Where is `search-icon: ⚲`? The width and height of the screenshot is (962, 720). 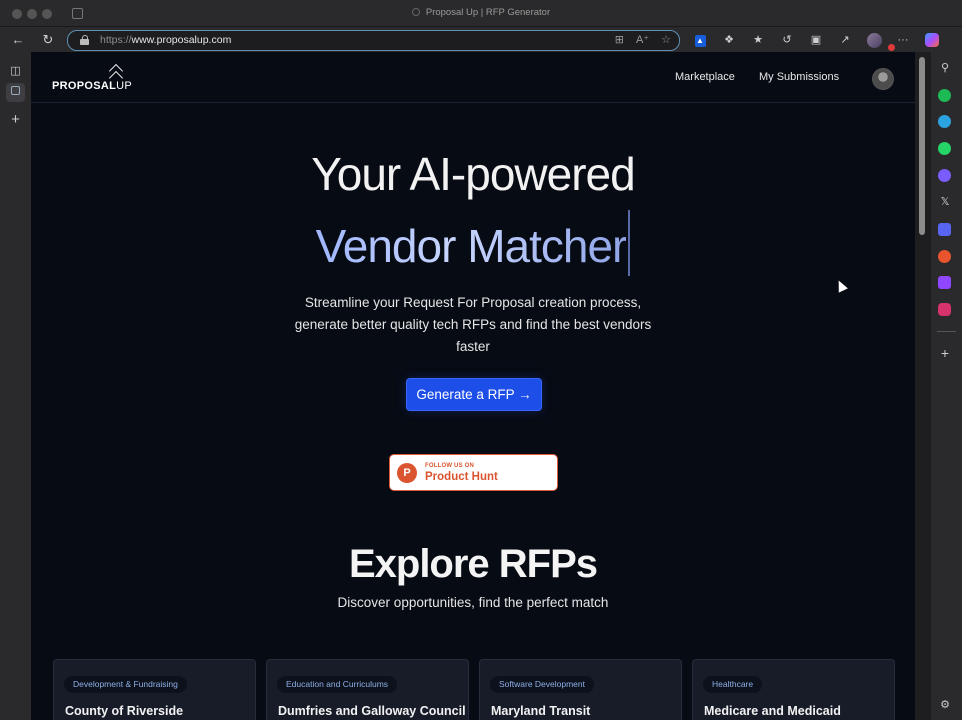
search-icon: ⚲ is located at coordinates (945, 68).